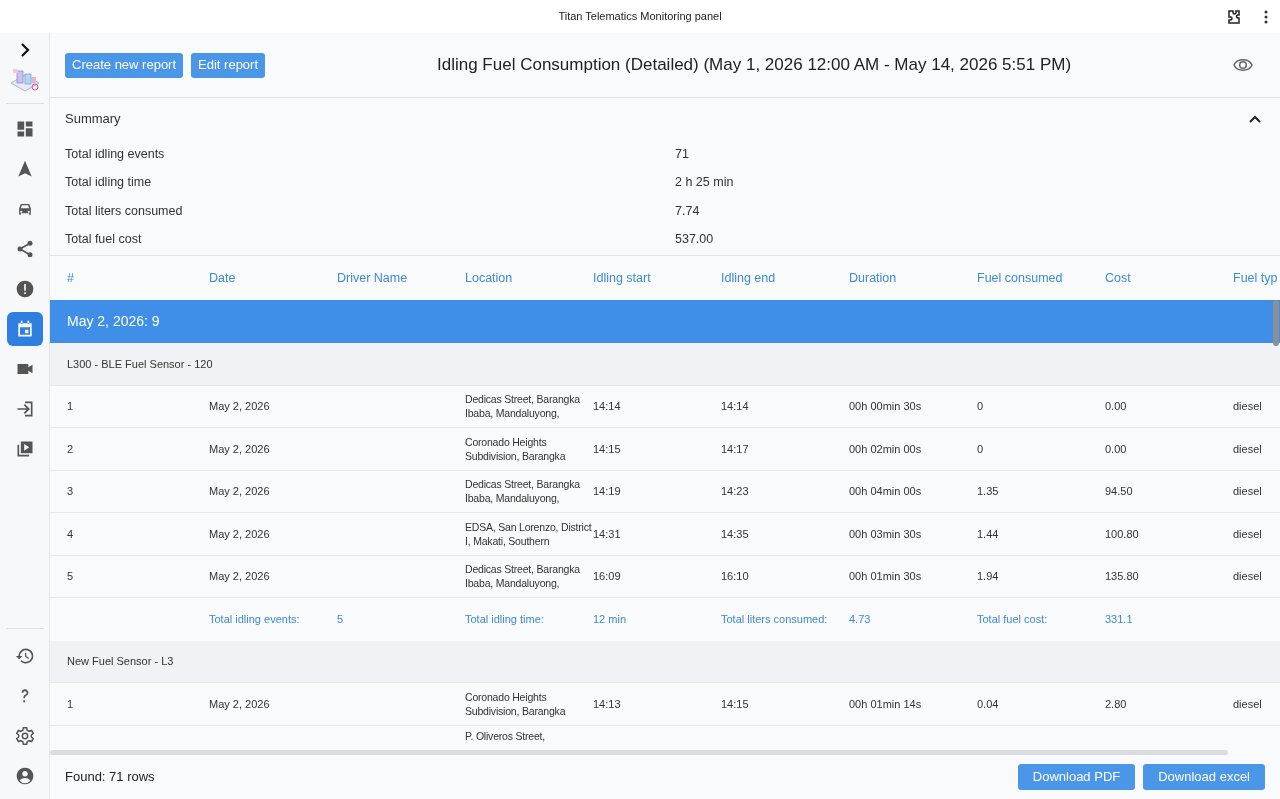 The image size is (1280, 799). What do you see at coordinates (24, 329) in the screenshot?
I see `sidebar-item` at bounding box center [24, 329].